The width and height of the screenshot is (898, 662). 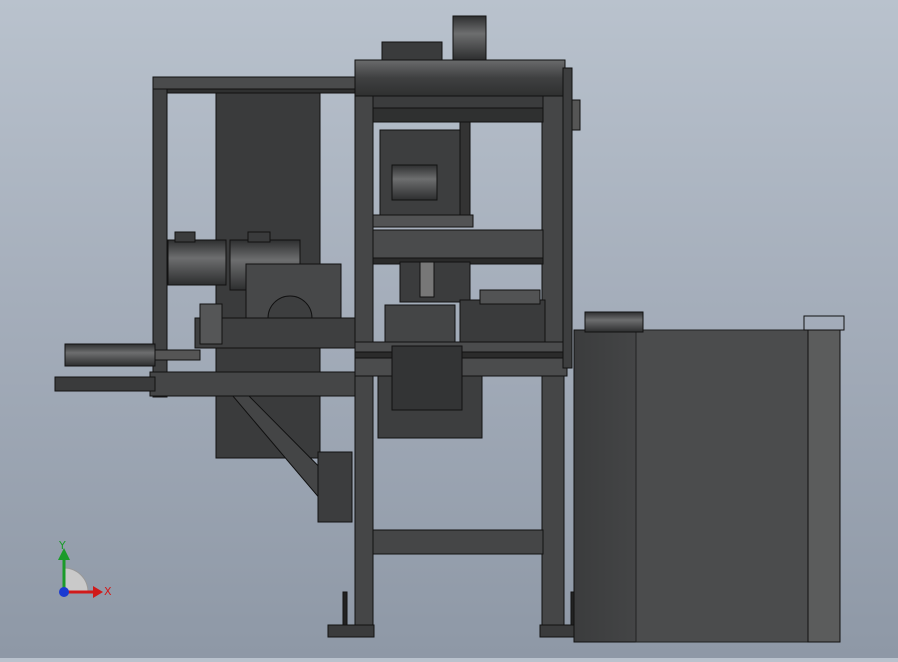 I want to click on triad-quadrant, so click(x=76, y=580).